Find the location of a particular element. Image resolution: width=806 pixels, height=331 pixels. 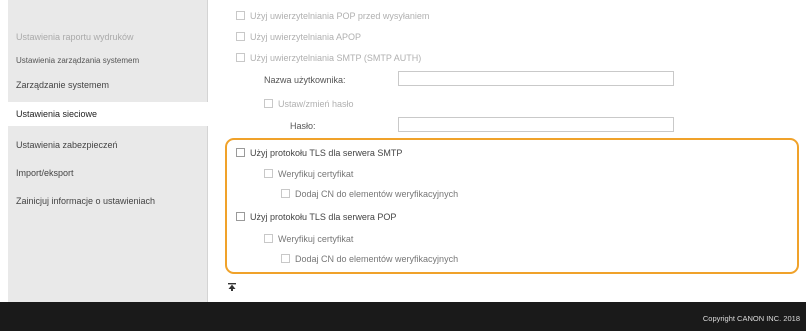

password-label: Hasło: is located at coordinates (303, 126).